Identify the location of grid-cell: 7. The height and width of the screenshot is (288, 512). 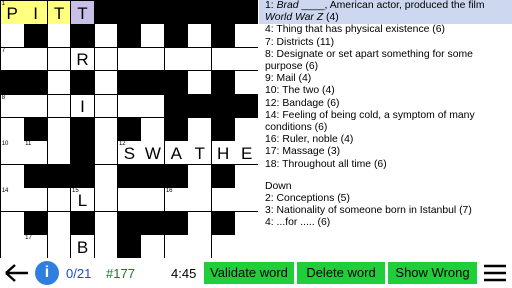
(12, 59).